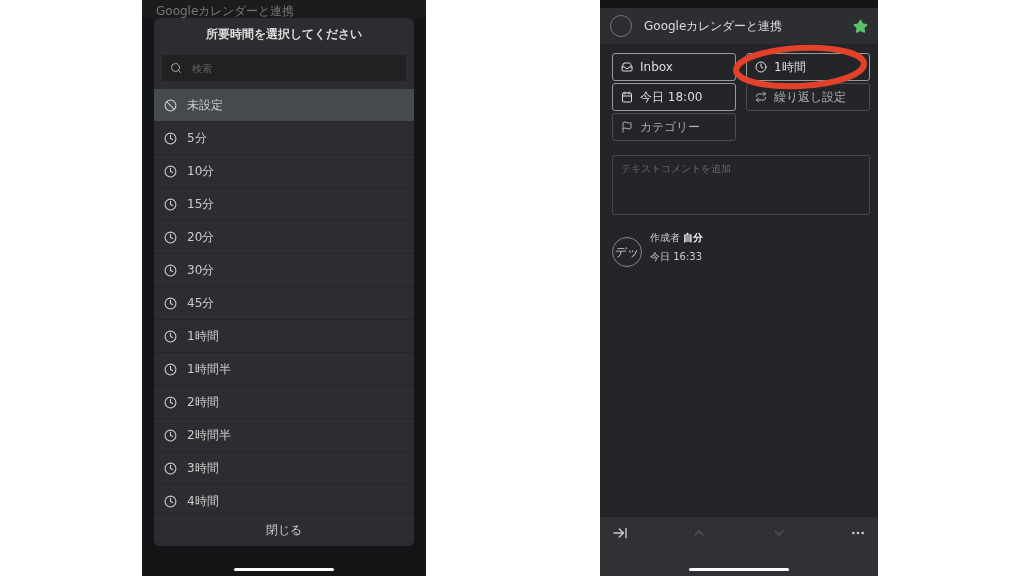  Describe the element at coordinates (620, 533) in the screenshot. I see `move-icon` at that location.